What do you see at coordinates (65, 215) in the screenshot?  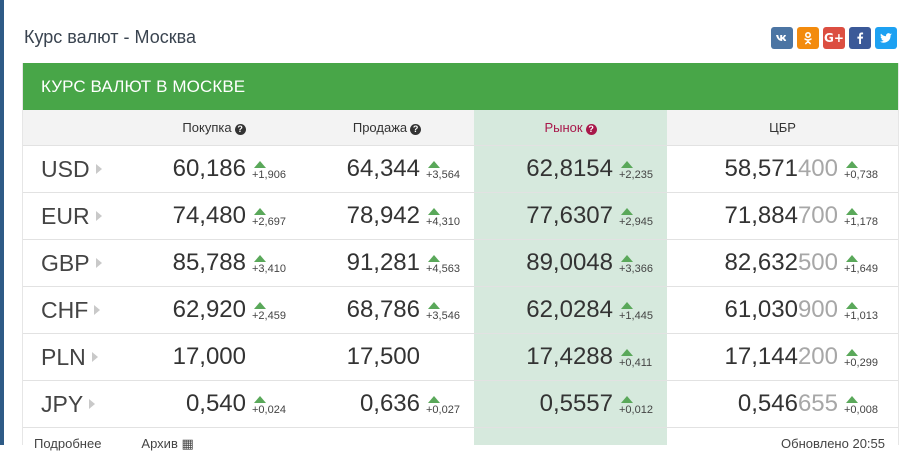 I see `currency-code: EUR` at bounding box center [65, 215].